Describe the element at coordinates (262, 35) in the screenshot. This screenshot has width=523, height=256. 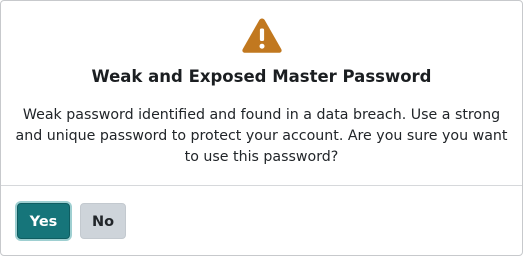
I see `warning-triangle-icon` at that location.